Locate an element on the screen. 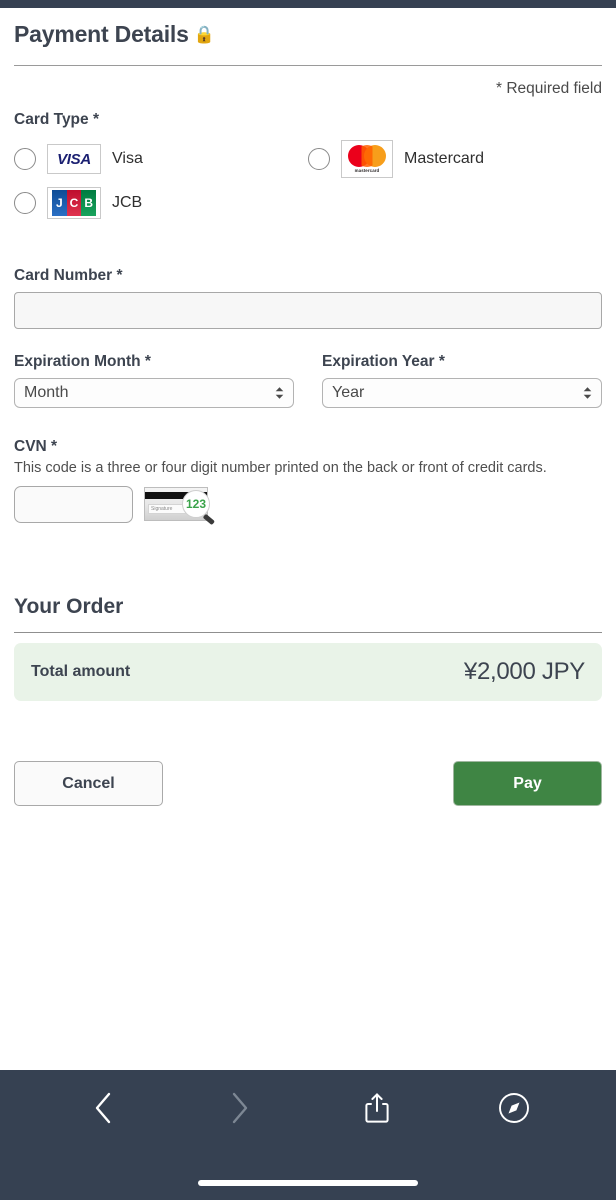 The width and height of the screenshot is (616, 1200). expiration-year-group: Expiration Year * Year is located at coordinates (462, 368).